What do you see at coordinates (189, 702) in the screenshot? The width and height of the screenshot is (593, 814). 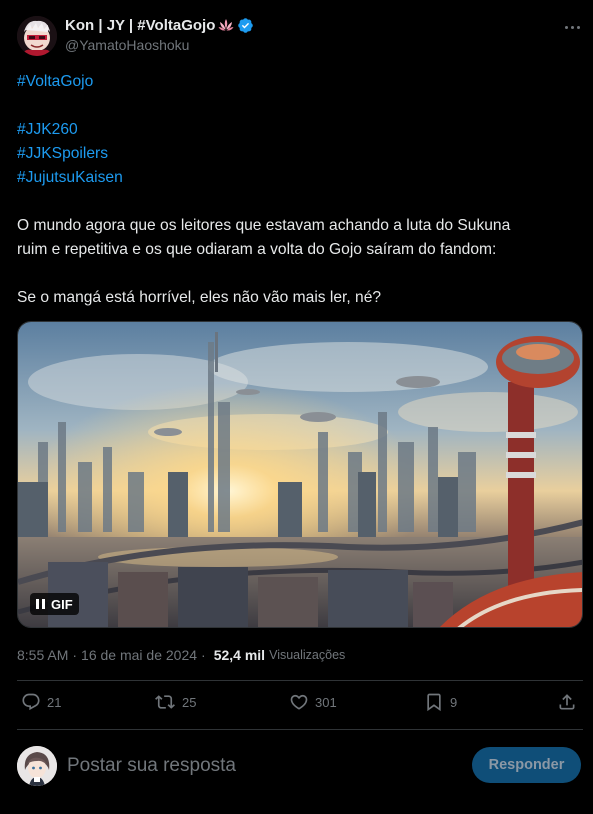 I see `repost-count: 25` at bounding box center [189, 702].